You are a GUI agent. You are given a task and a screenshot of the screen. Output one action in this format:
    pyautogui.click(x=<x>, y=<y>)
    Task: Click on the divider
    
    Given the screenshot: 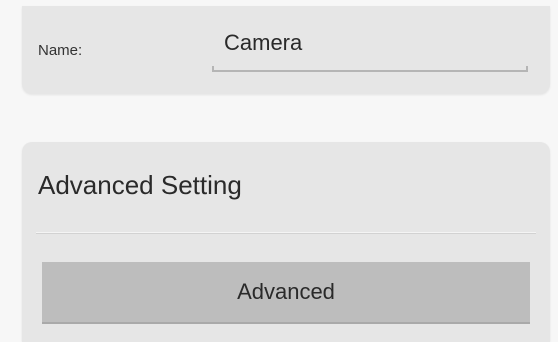 What is the action you would take?
    pyautogui.click(x=286, y=233)
    